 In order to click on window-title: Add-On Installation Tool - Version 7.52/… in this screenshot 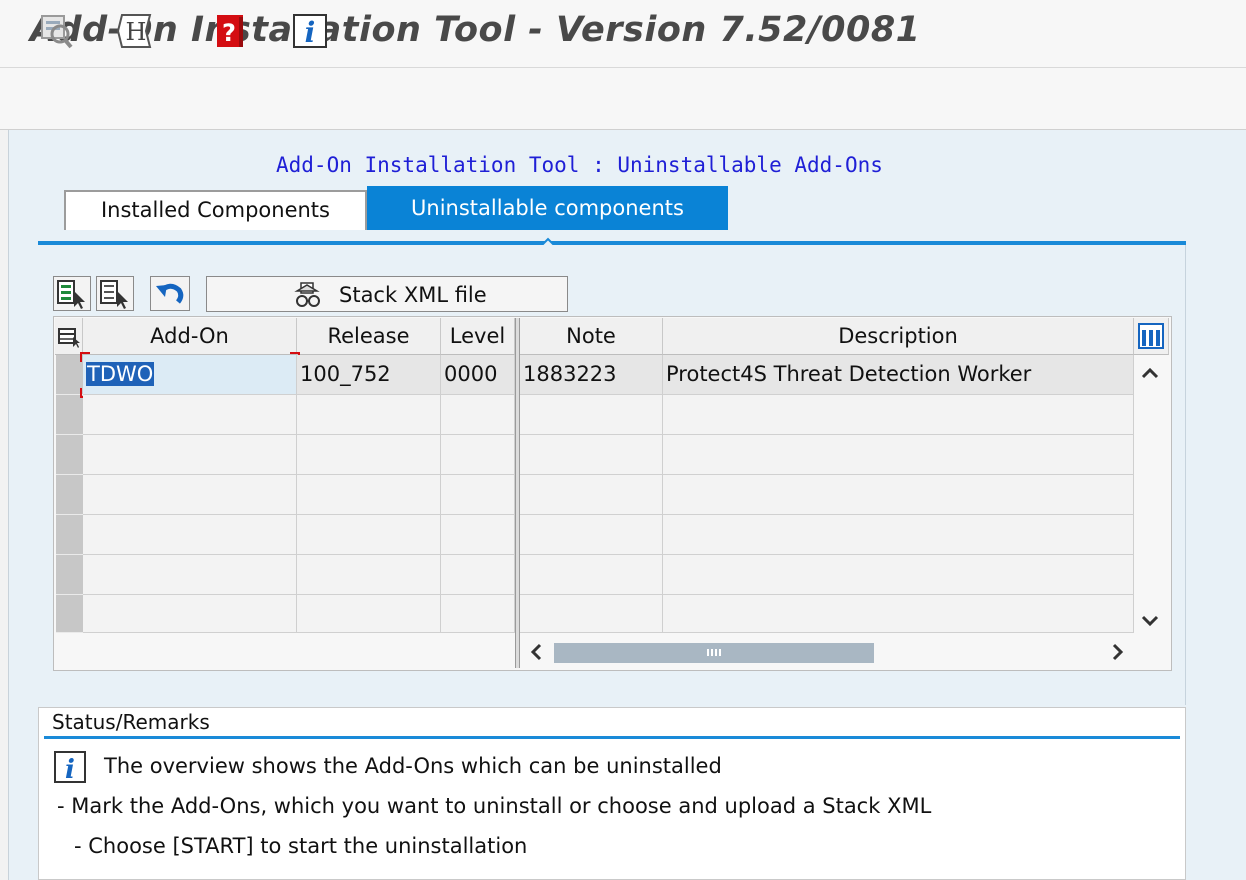, I will do `click(475, 30)`.